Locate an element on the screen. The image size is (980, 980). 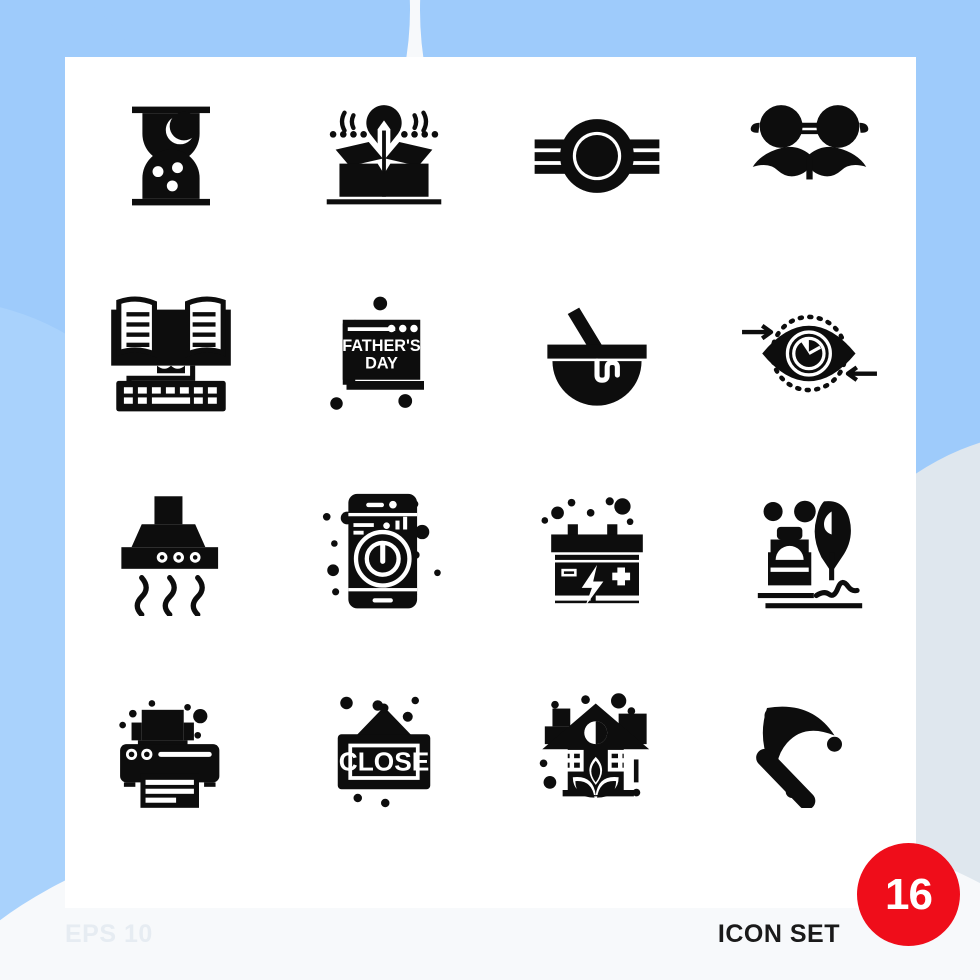
book-keyboard-icon is located at coordinates (171, 354).